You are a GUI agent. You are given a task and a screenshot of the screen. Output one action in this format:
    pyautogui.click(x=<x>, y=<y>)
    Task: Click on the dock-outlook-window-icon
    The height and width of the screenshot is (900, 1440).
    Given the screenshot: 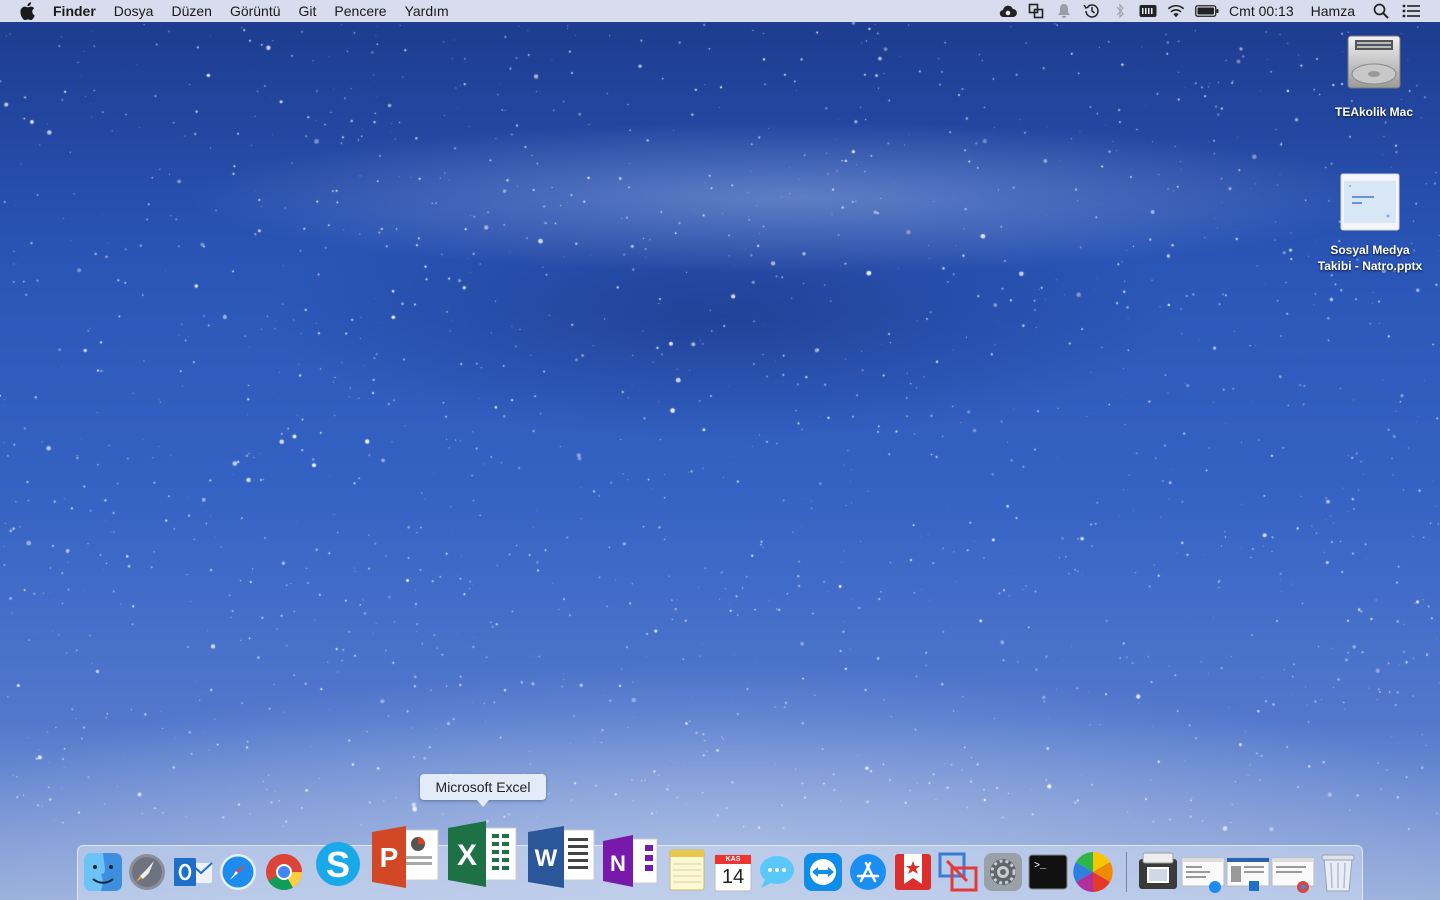 What is the action you would take?
    pyautogui.click(x=1248, y=872)
    